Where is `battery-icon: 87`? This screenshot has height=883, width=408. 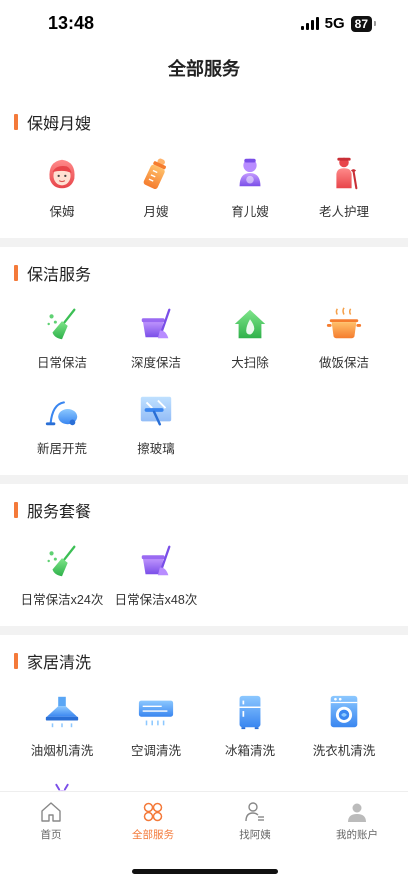 battery-icon: 87 is located at coordinates (361, 23).